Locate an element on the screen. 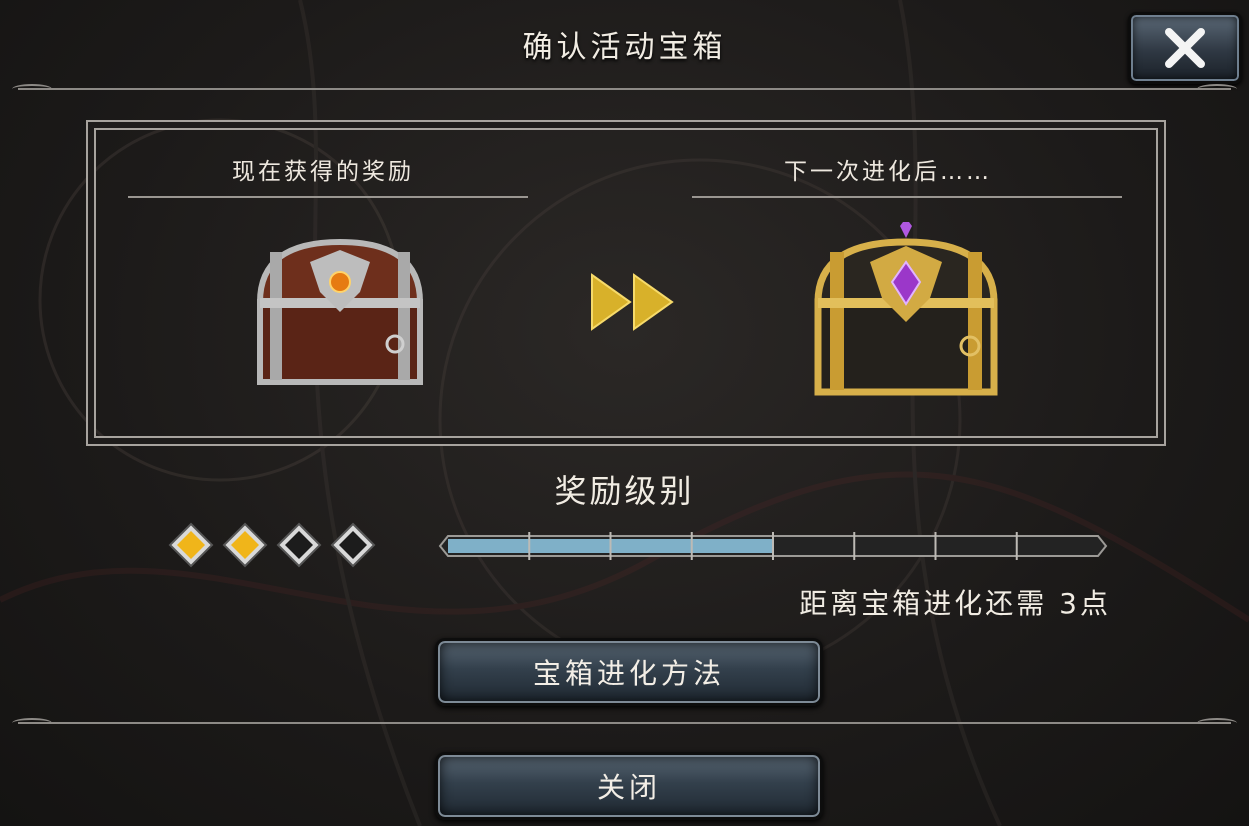  next-reward-underline is located at coordinates (907, 197).